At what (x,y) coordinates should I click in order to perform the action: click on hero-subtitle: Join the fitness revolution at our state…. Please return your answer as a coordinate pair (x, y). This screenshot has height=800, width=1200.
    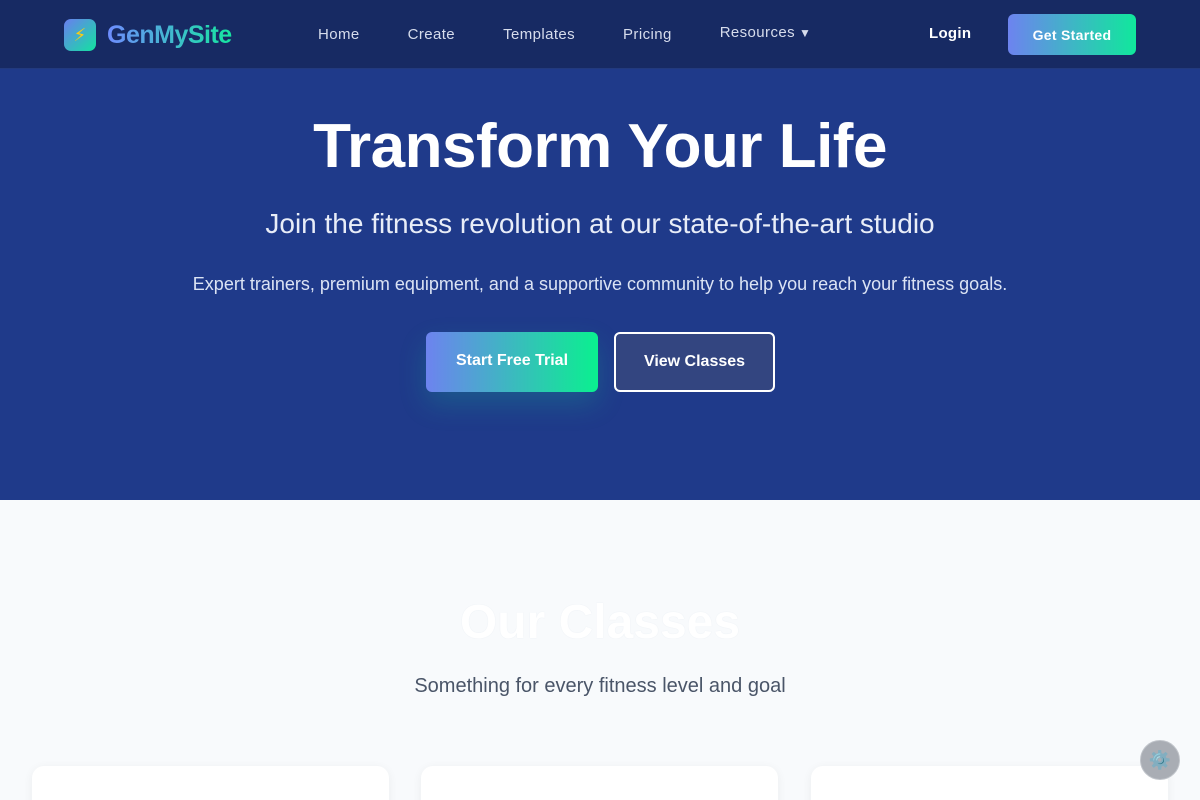
    Looking at the image, I should click on (600, 223).